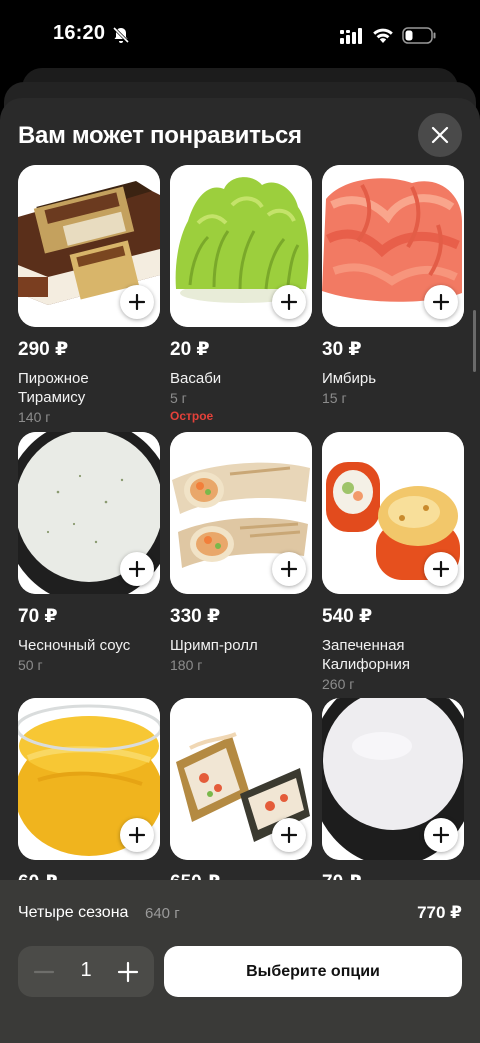 The image size is (480, 1043). Describe the element at coordinates (419, 35) in the screenshot. I see `battery-icon` at that location.